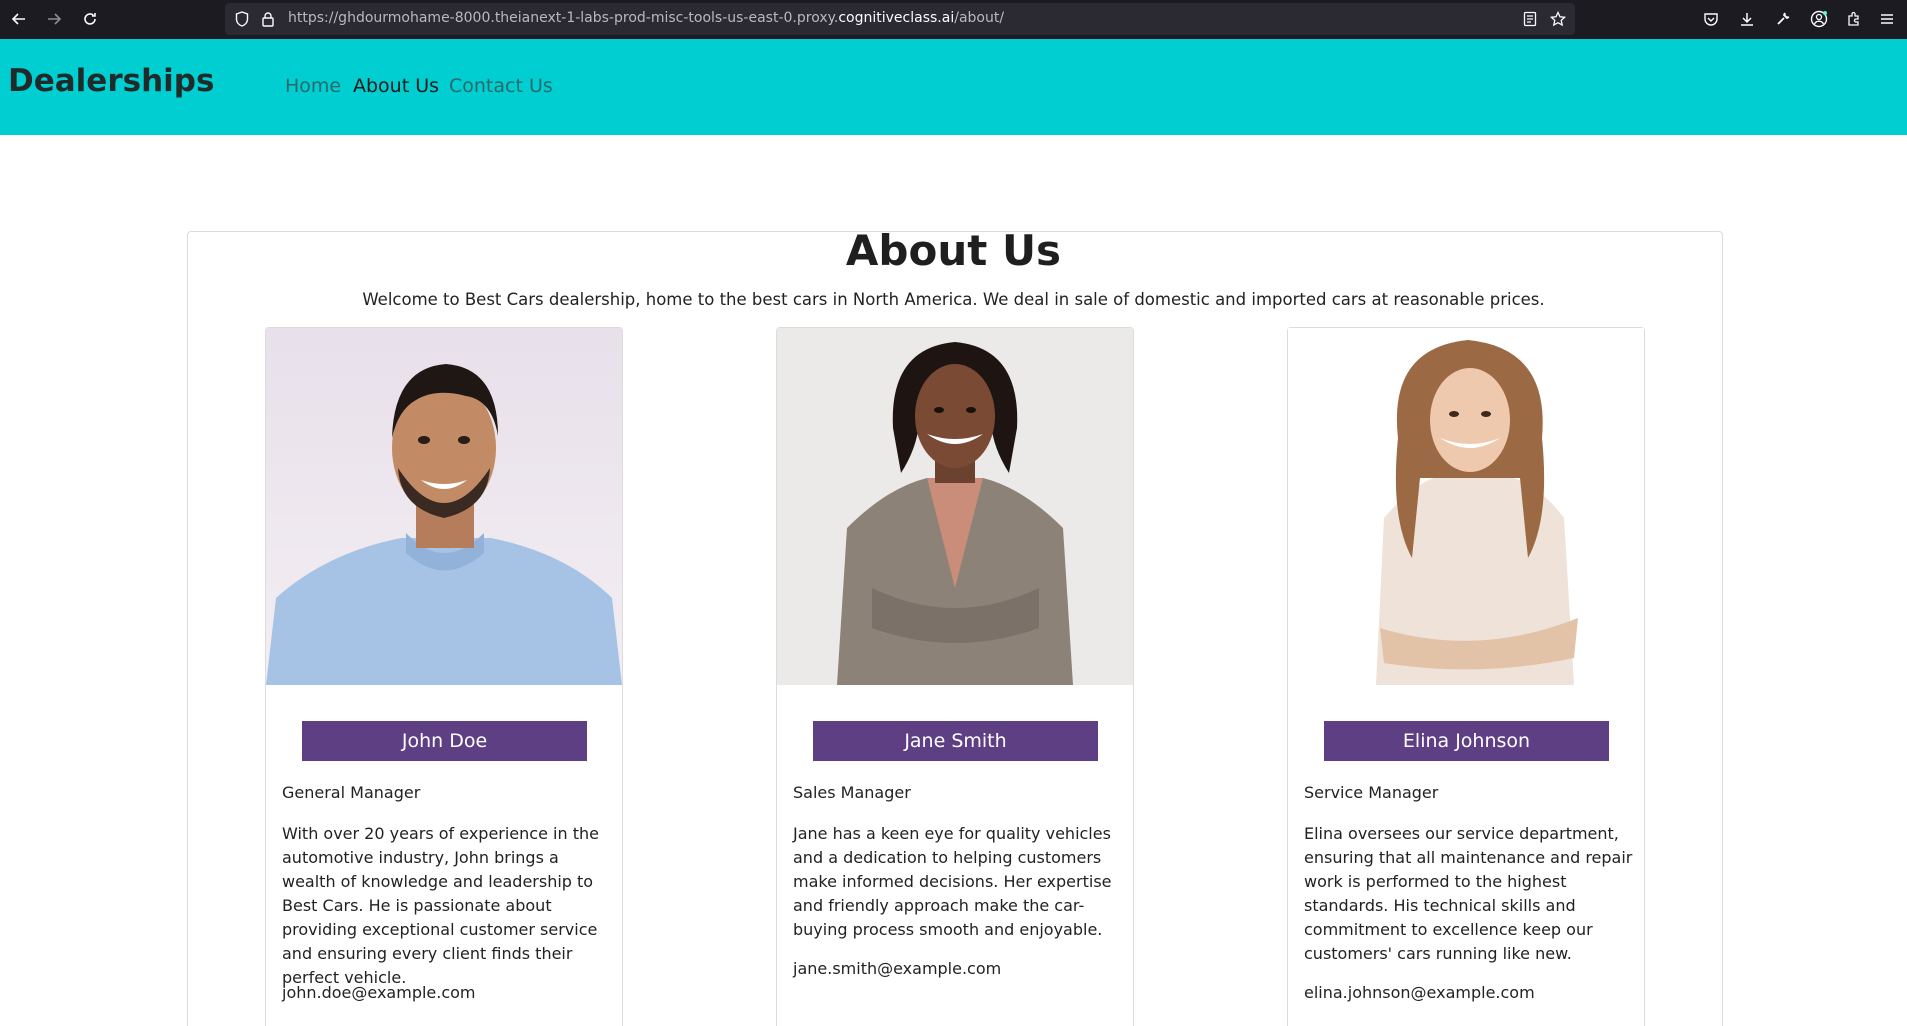  I want to click on shield-icon, so click(242, 19).